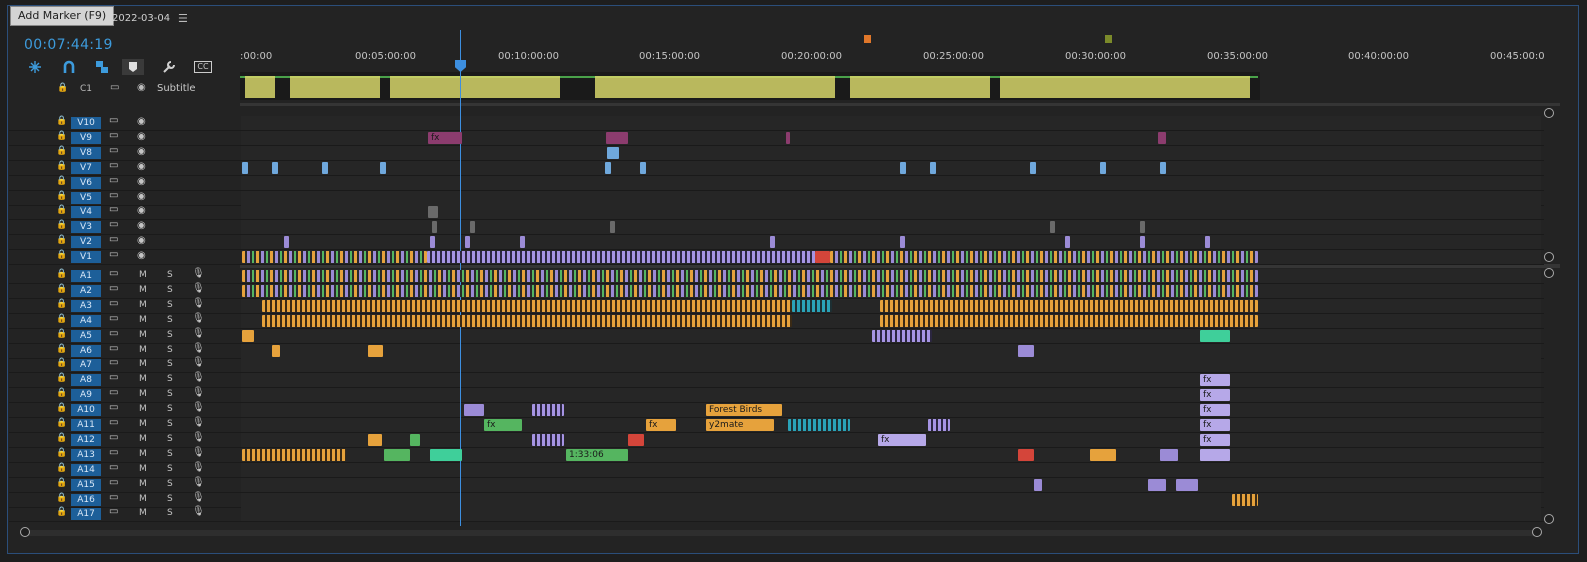  What do you see at coordinates (86, 454) in the screenshot?
I see `track-target-a13: A13` at bounding box center [86, 454].